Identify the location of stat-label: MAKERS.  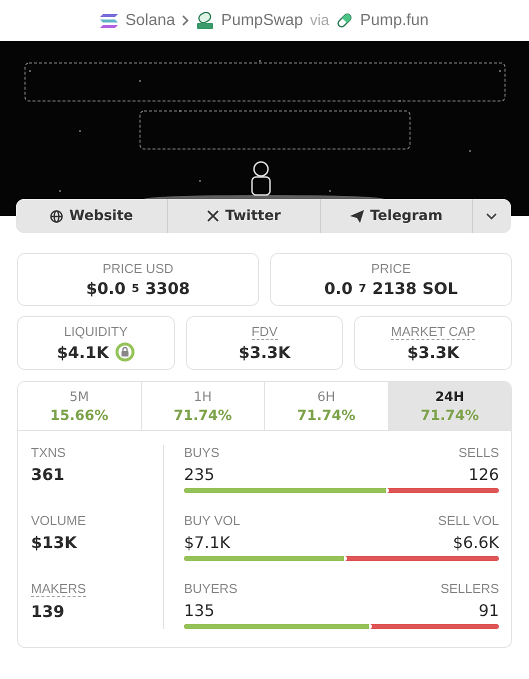
(58, 589).